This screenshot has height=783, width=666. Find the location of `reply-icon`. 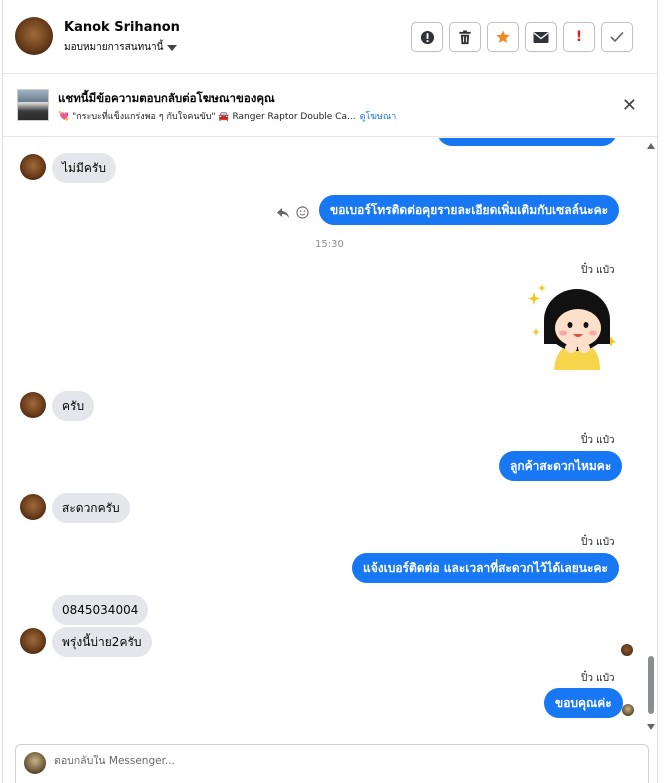

reply-icon is located at coordinates (283, 214).